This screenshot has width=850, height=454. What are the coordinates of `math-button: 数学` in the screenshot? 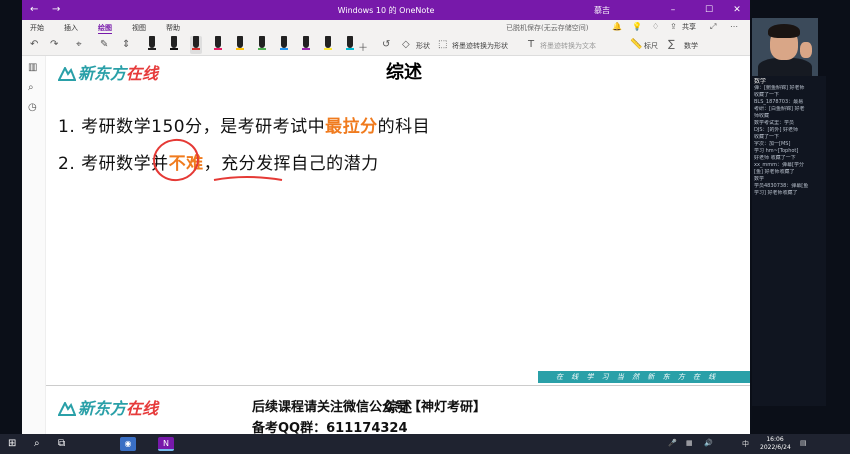 It's located at (691, 46).